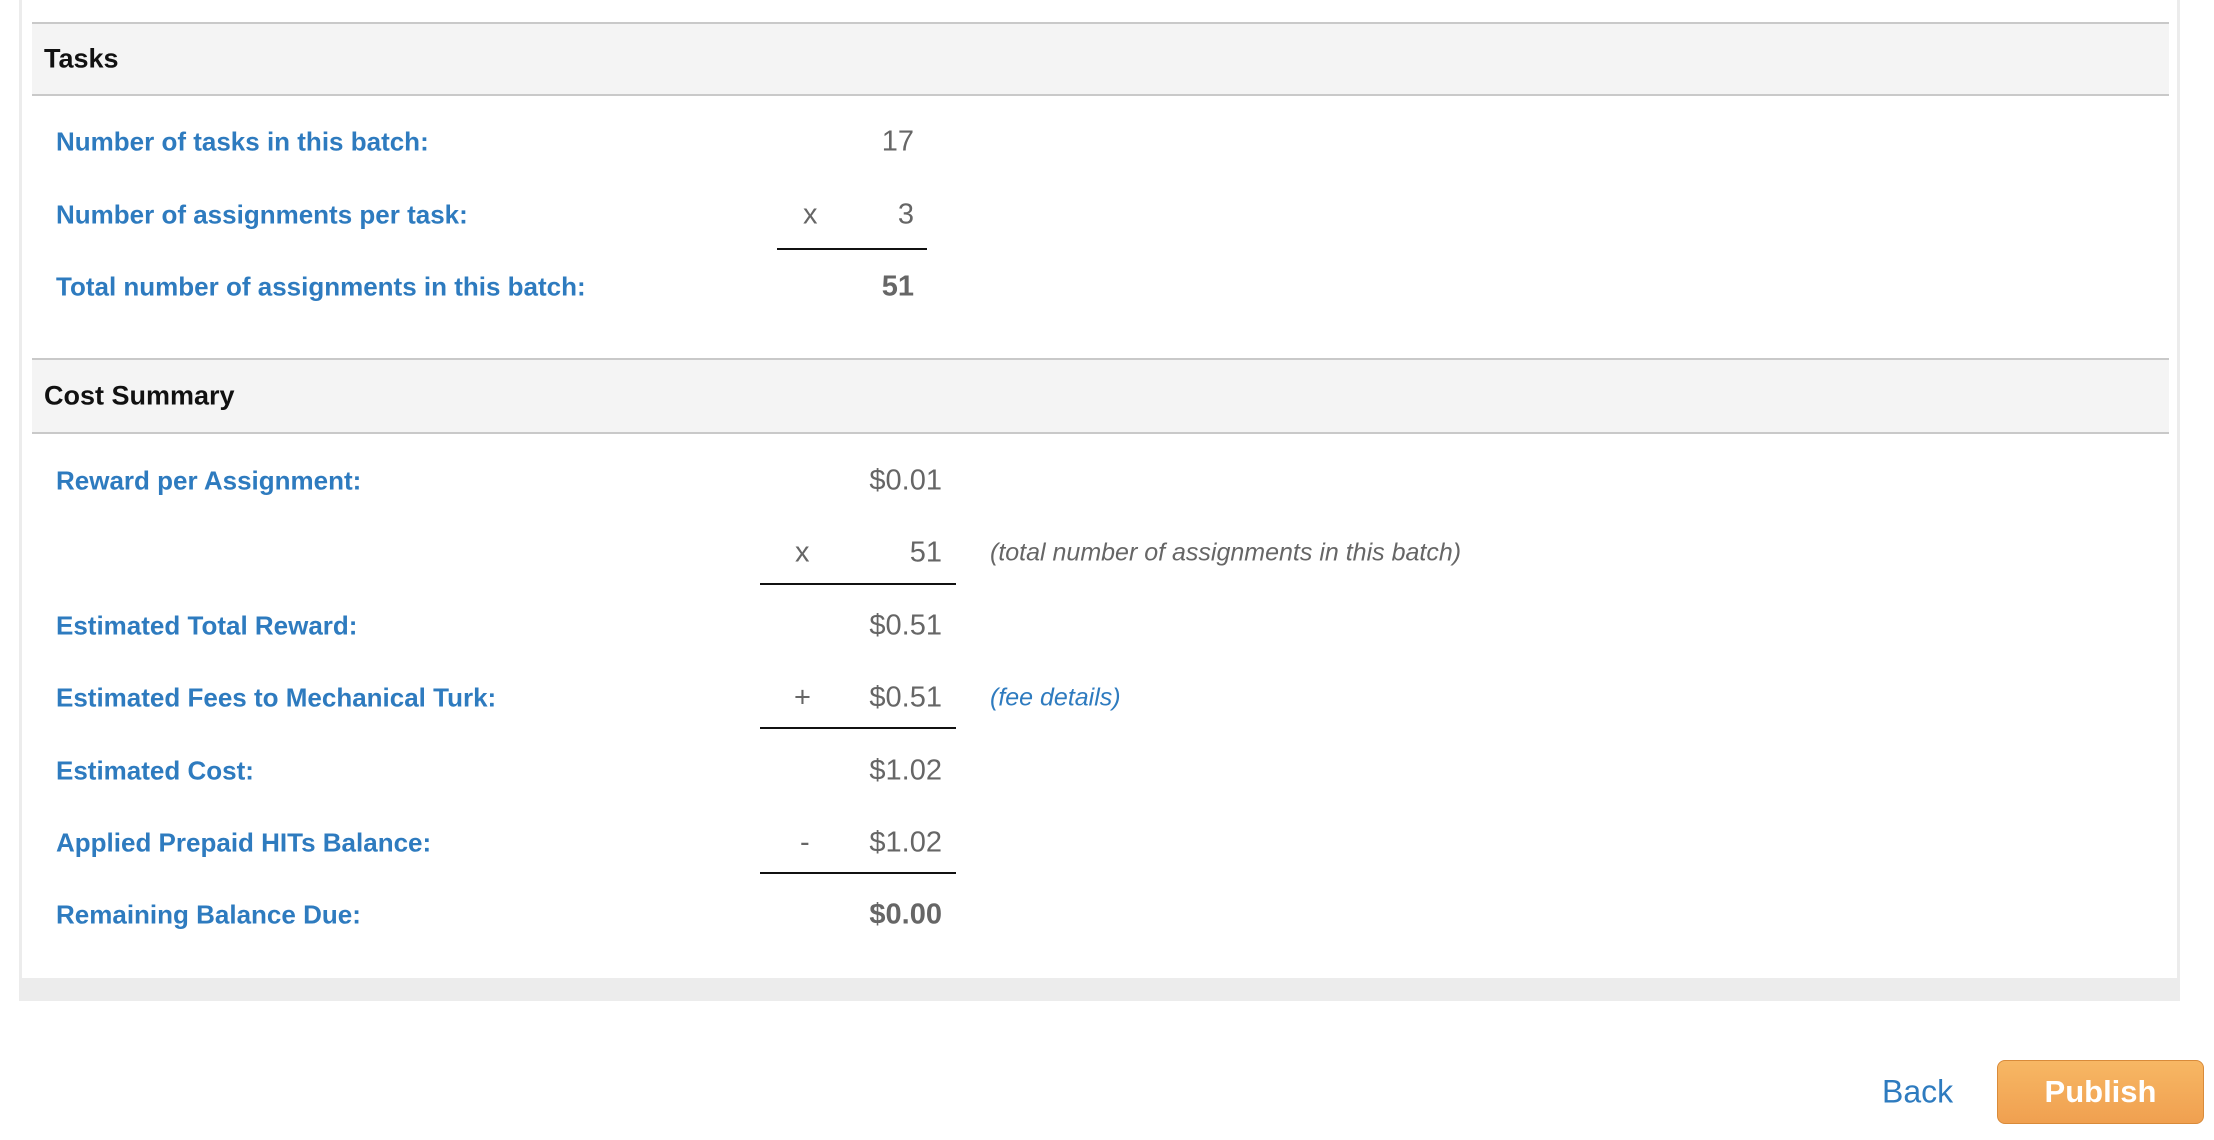 Image resolution: width=2214 pixels, height=1140 pixels. What do you see at coordinates (242, 141) in the screenshot?
I see `tasks-count-label: Number of tasks in this batch:` at bounding box center [242, 141].